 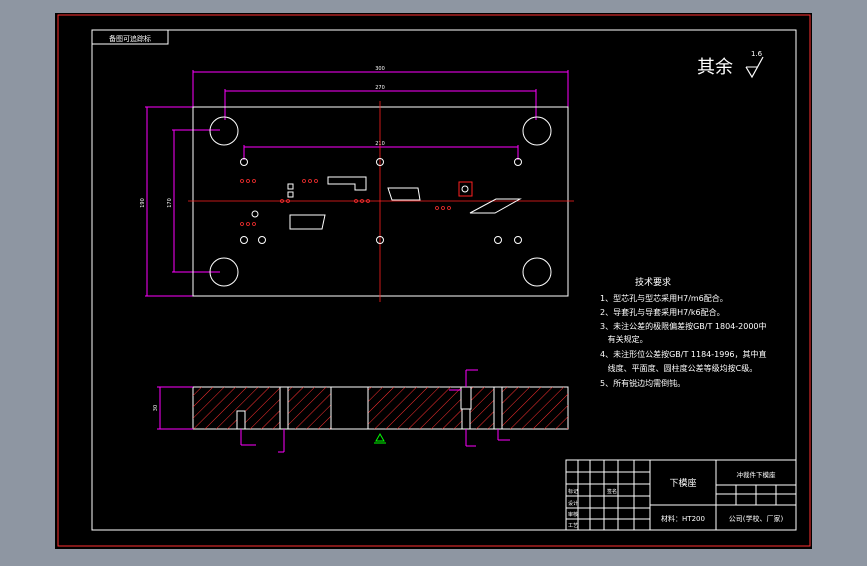 I want to click on tech-line-4: 有关规定。, so click(x=624, y=339).